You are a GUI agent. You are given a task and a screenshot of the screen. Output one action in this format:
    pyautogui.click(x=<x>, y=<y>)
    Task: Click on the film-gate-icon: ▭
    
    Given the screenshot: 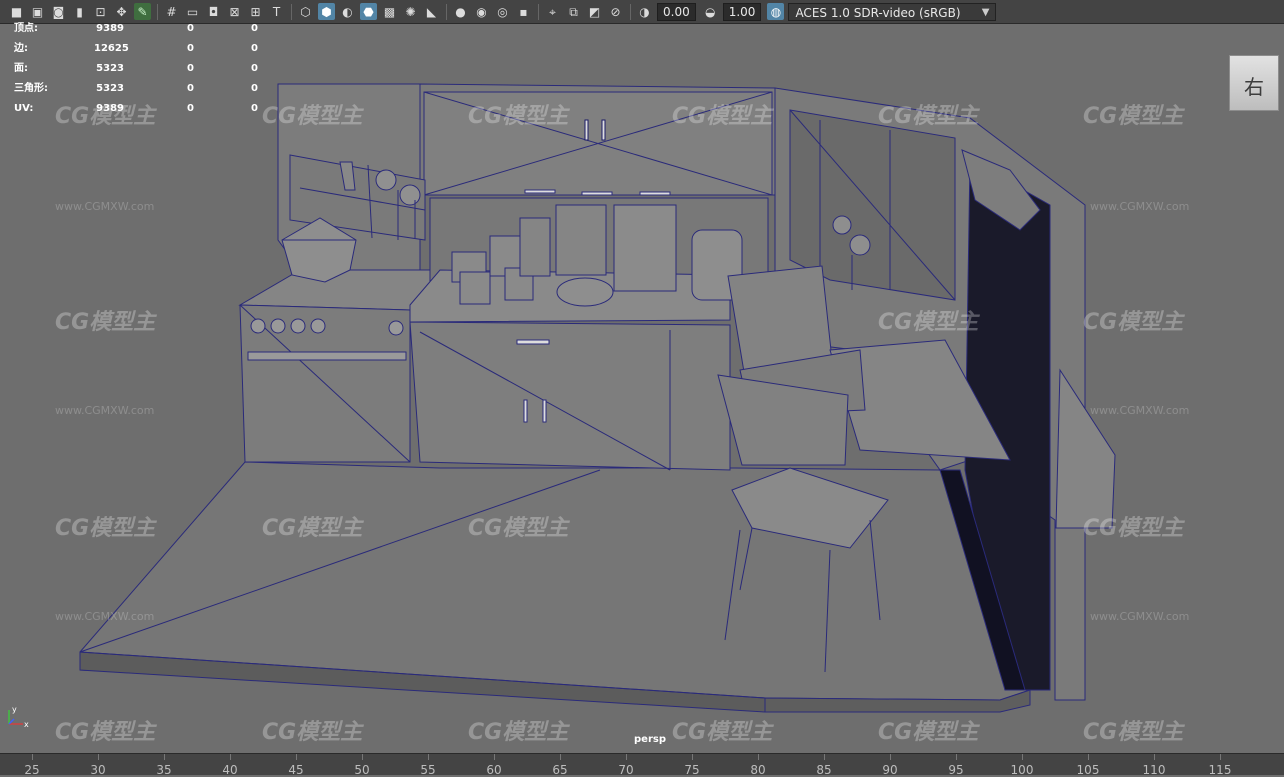 What is the action you would take?
    pyautogui.click(x=192, y=11)
    